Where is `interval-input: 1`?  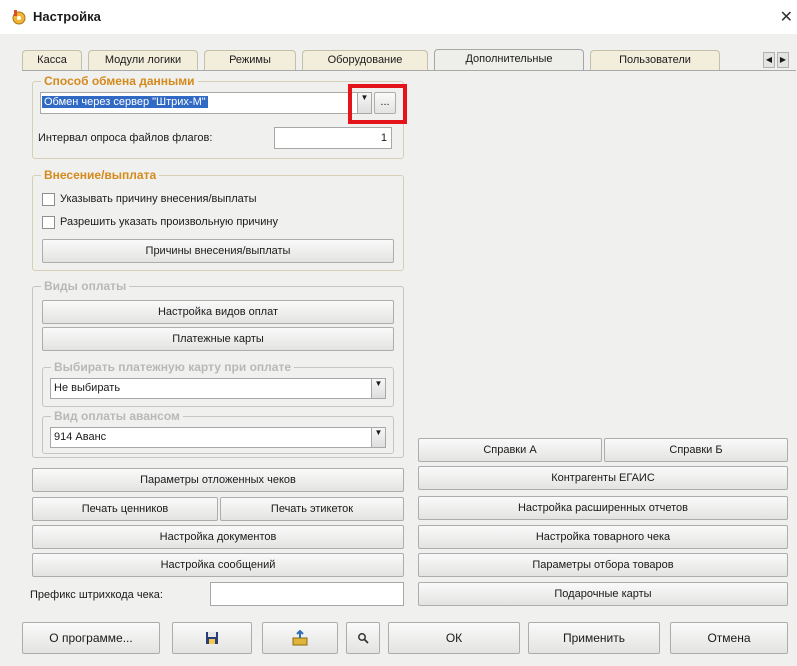
interval-input: 1 is located at coordinates (333, 138).